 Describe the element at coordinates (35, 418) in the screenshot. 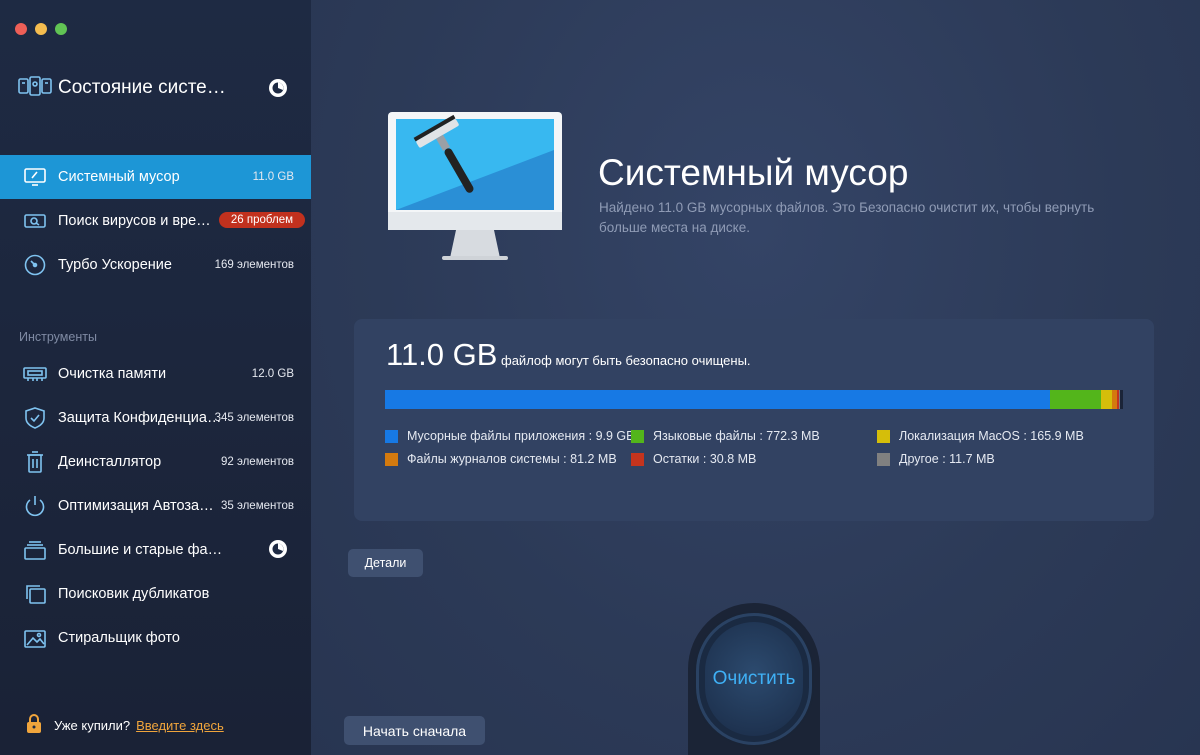

I see `shield-icon` at that location.